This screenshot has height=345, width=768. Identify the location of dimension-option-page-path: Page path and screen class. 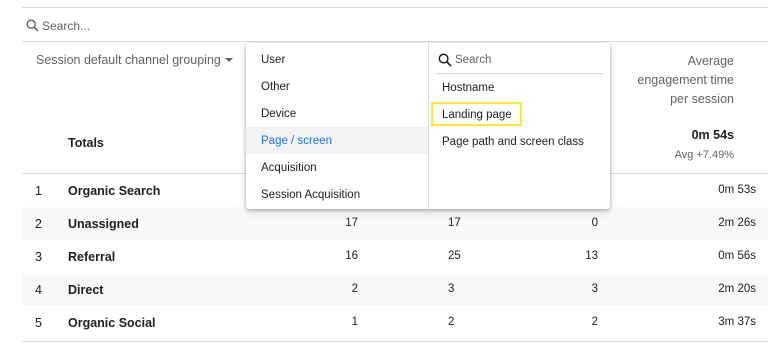
(513, 142).